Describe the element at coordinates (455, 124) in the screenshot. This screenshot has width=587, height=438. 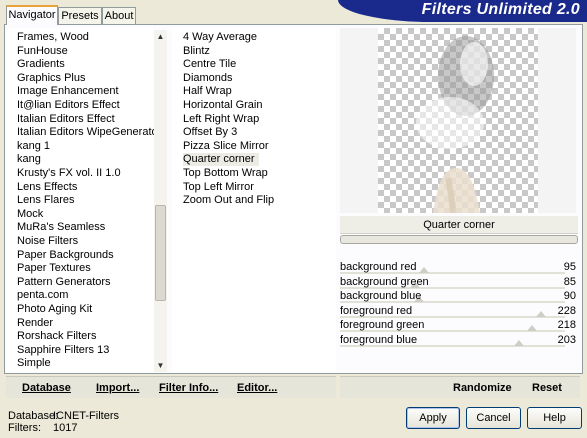
I see `preview-artwork` at that location.